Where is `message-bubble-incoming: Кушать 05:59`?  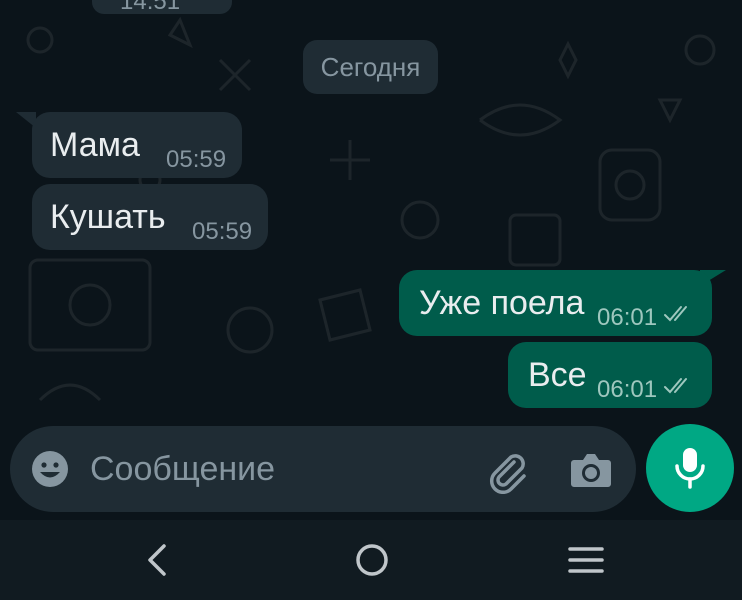
message-bubble-incoming: Кушать 05:59 is located at coordinates (150, 217).